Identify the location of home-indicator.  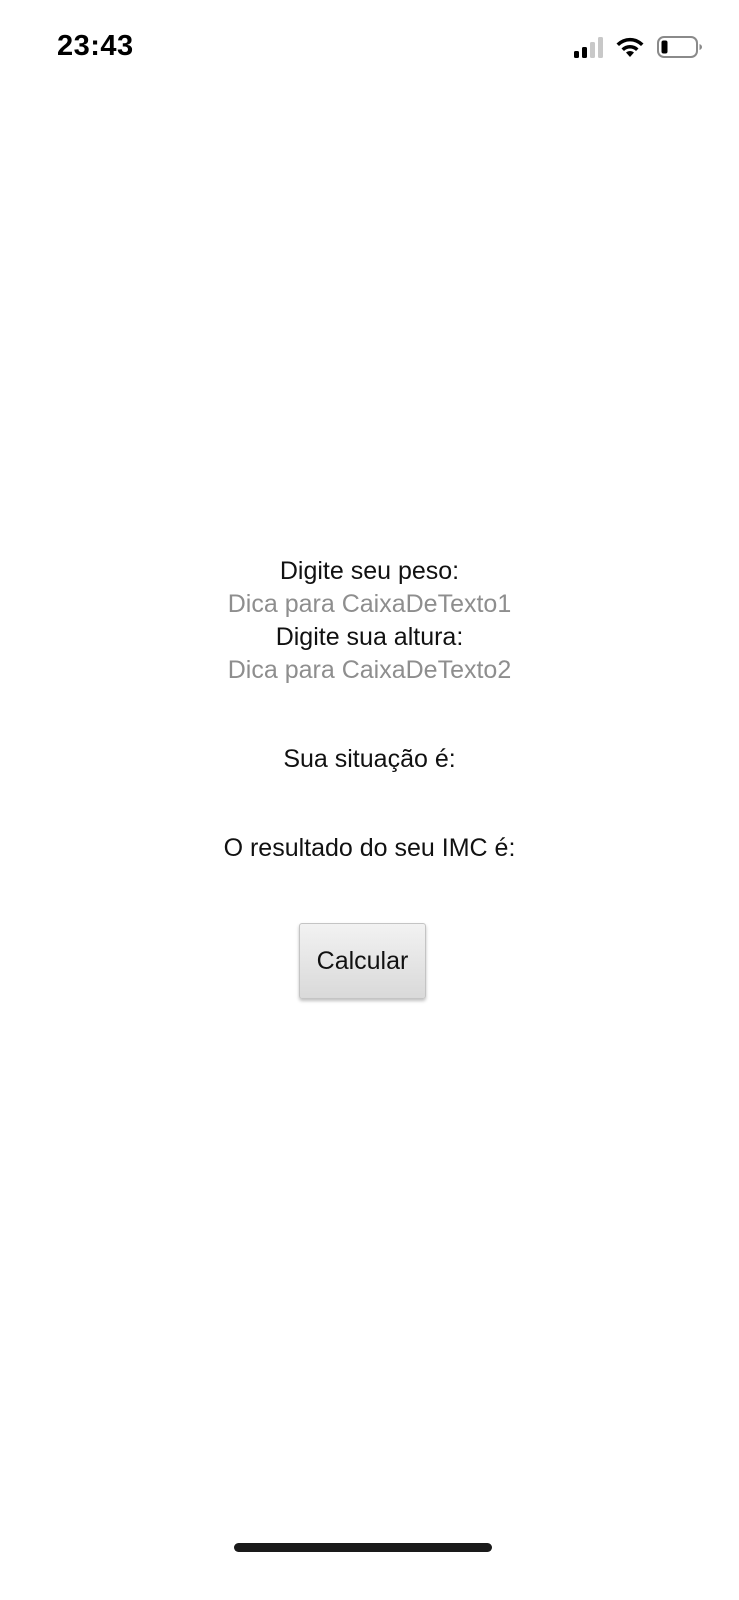
(363, 1547).